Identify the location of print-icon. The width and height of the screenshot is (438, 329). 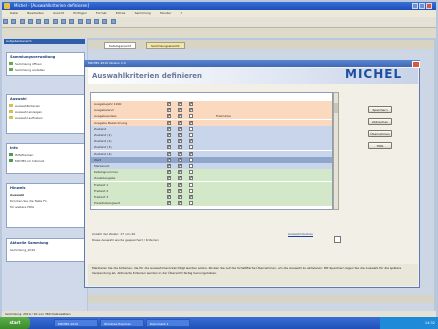
(30, 21).